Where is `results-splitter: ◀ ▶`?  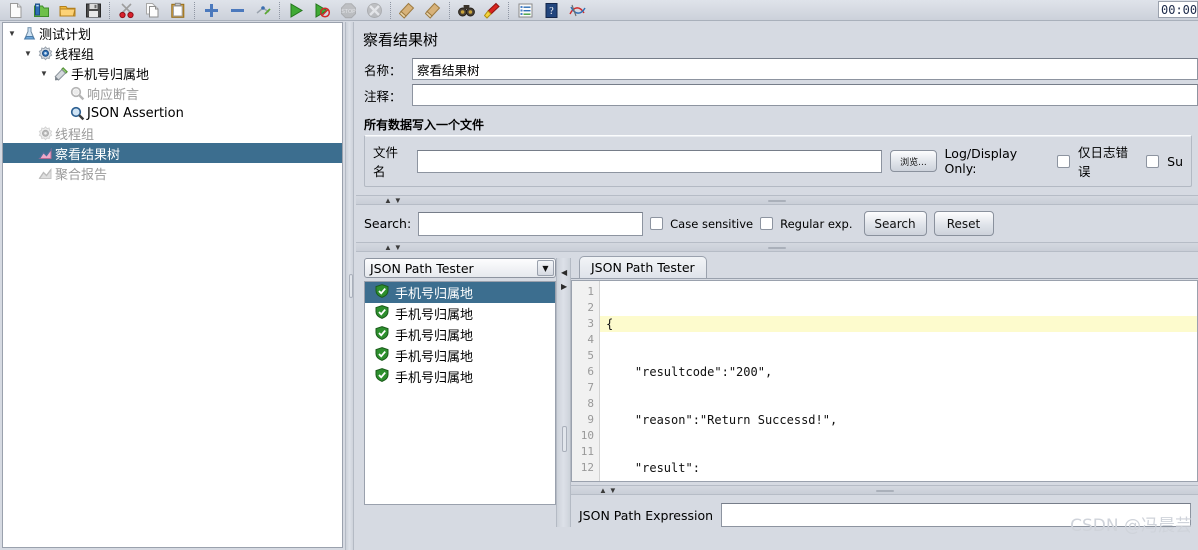 results-splitter: ◀ ▶ is located at coordinates (563, 392).